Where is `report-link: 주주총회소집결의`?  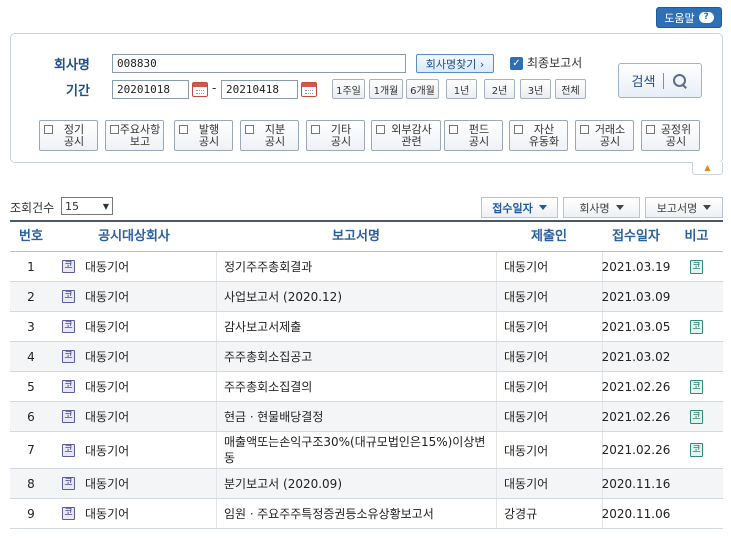 report-link: 주주총회소집결의 is located at coordinates (268, 387).